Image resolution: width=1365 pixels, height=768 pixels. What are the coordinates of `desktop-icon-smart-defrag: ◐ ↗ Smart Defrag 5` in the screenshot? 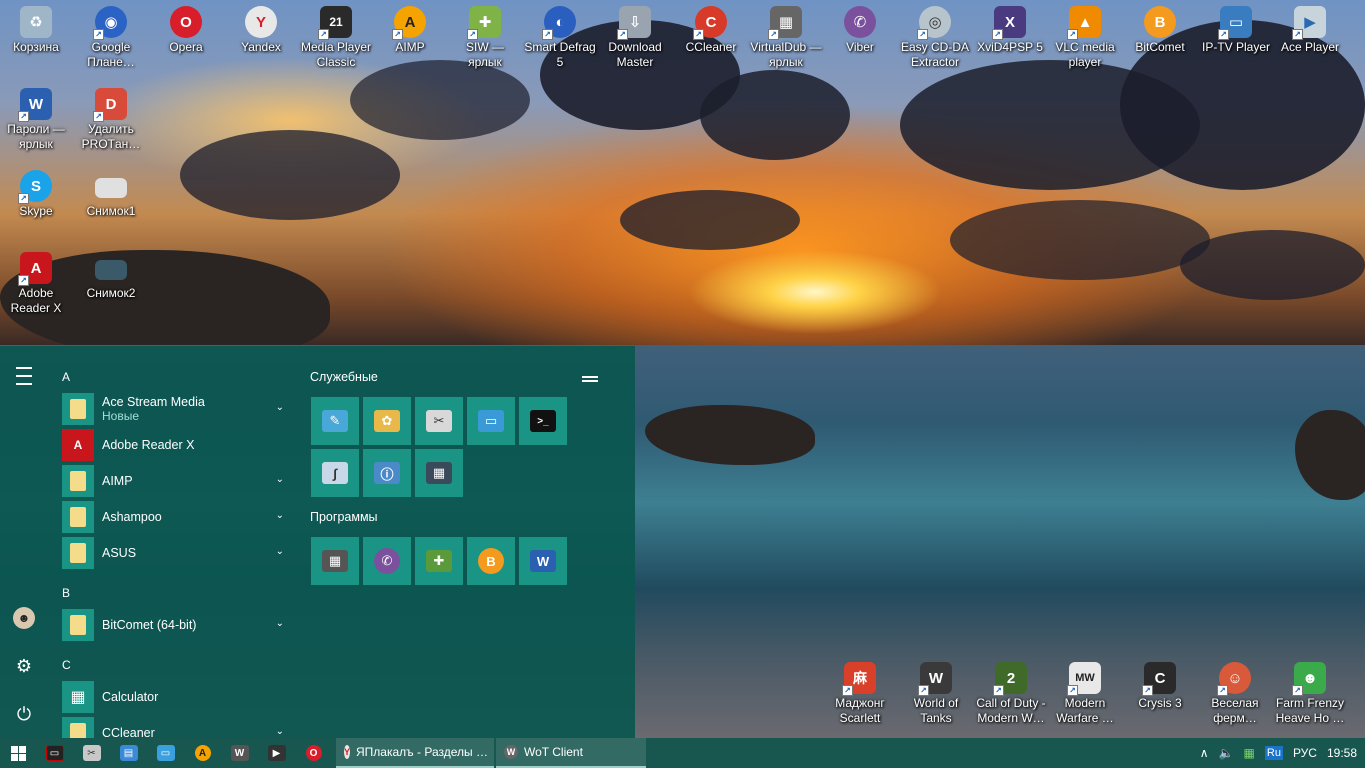 It's located at (560, 38).